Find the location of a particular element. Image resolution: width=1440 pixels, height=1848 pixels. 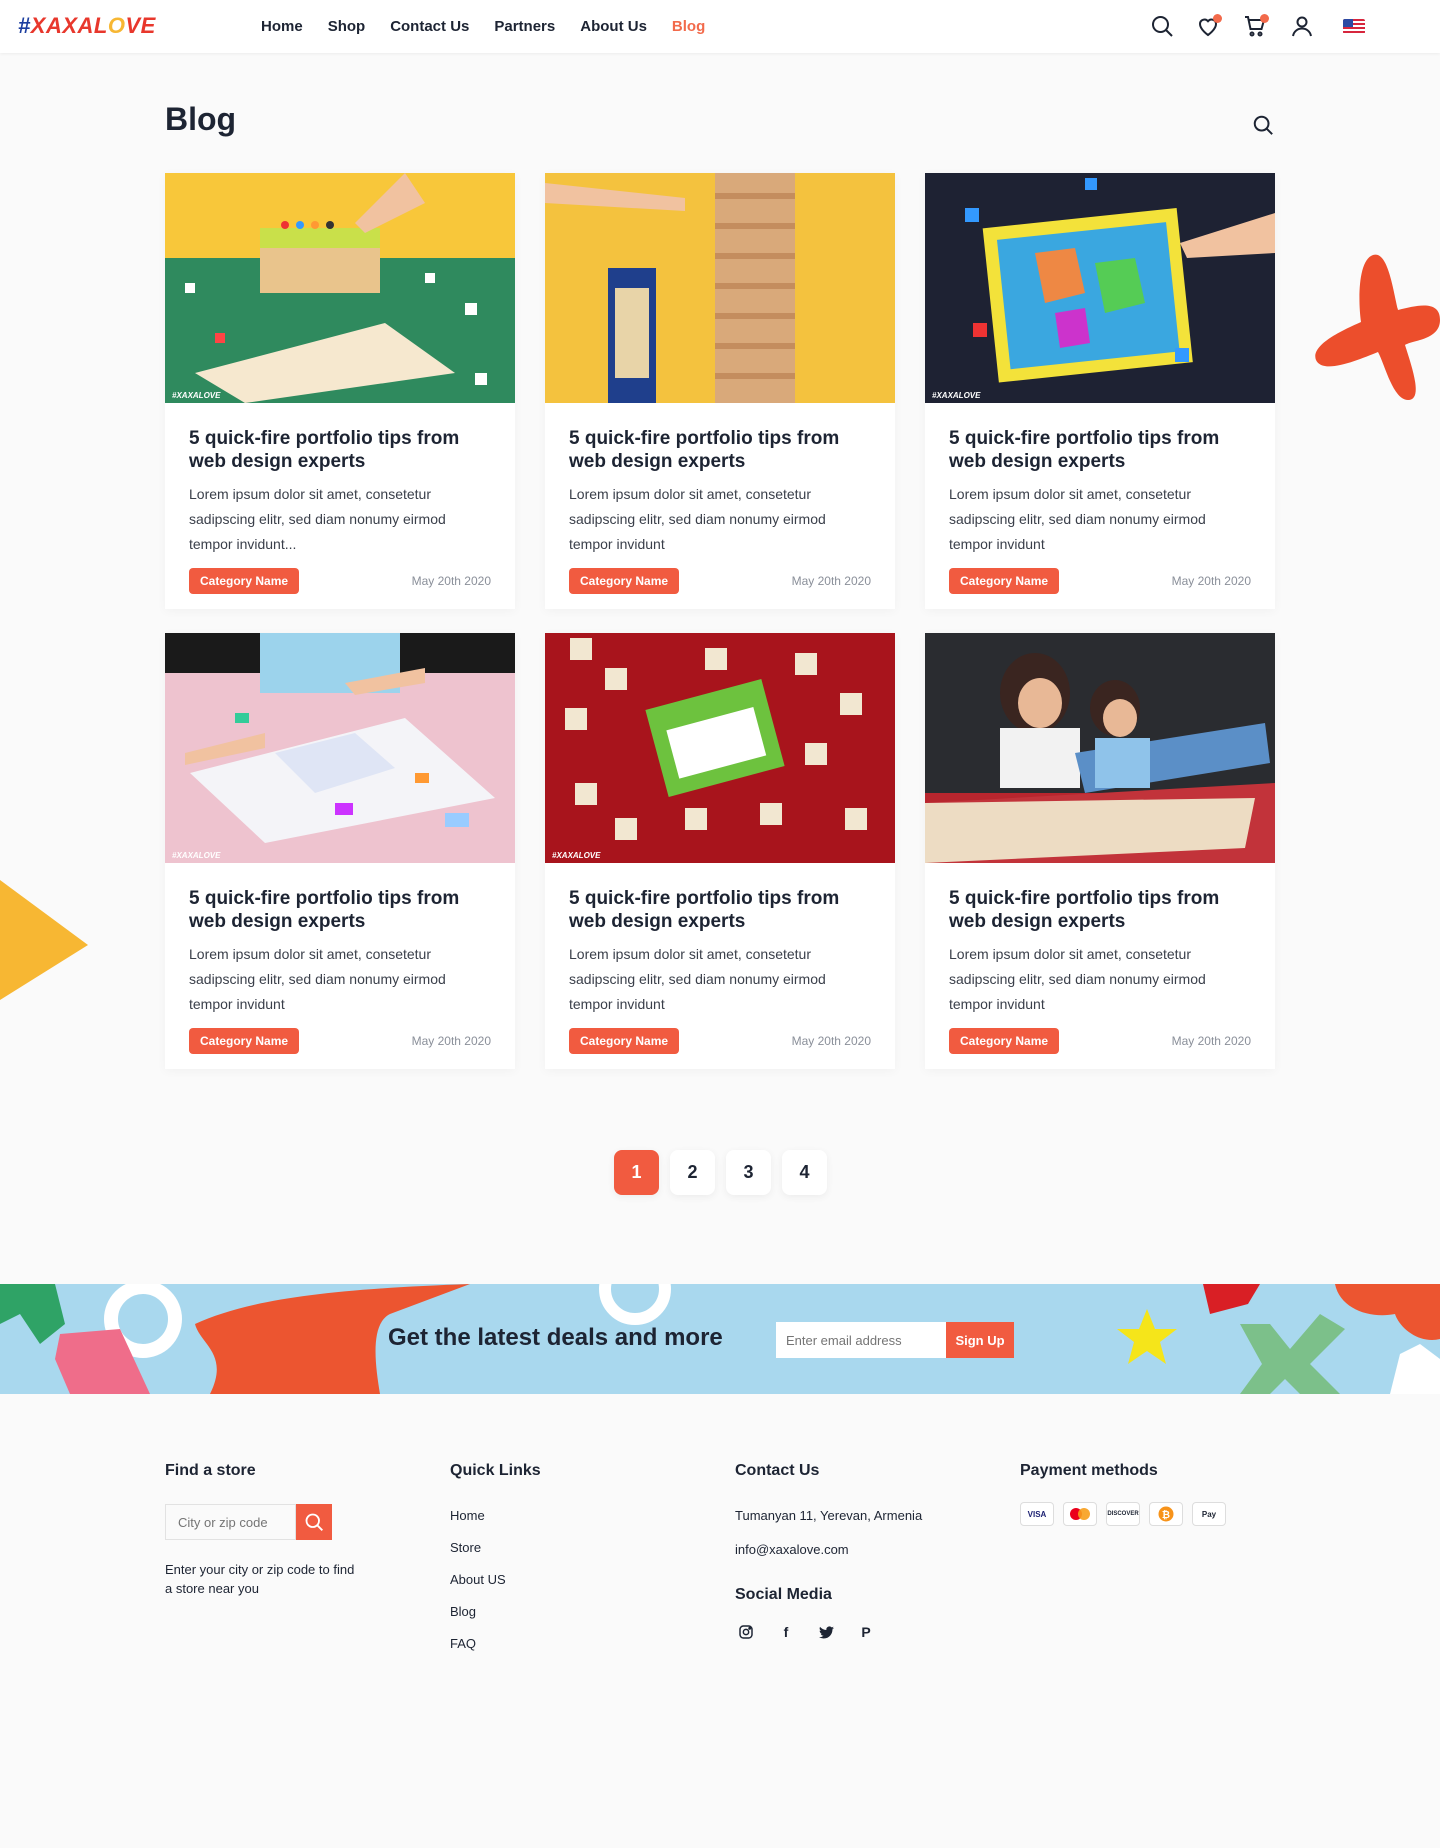

discover-icon: DISCOVER is located at coordinates (1123, 1514).